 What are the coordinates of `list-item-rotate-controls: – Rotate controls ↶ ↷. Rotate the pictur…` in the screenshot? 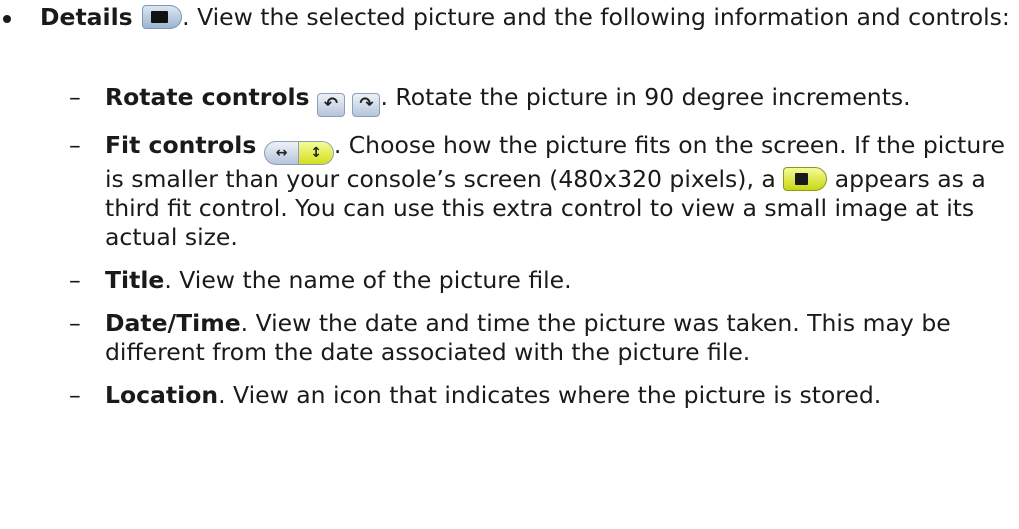 It's located at (506, 100).